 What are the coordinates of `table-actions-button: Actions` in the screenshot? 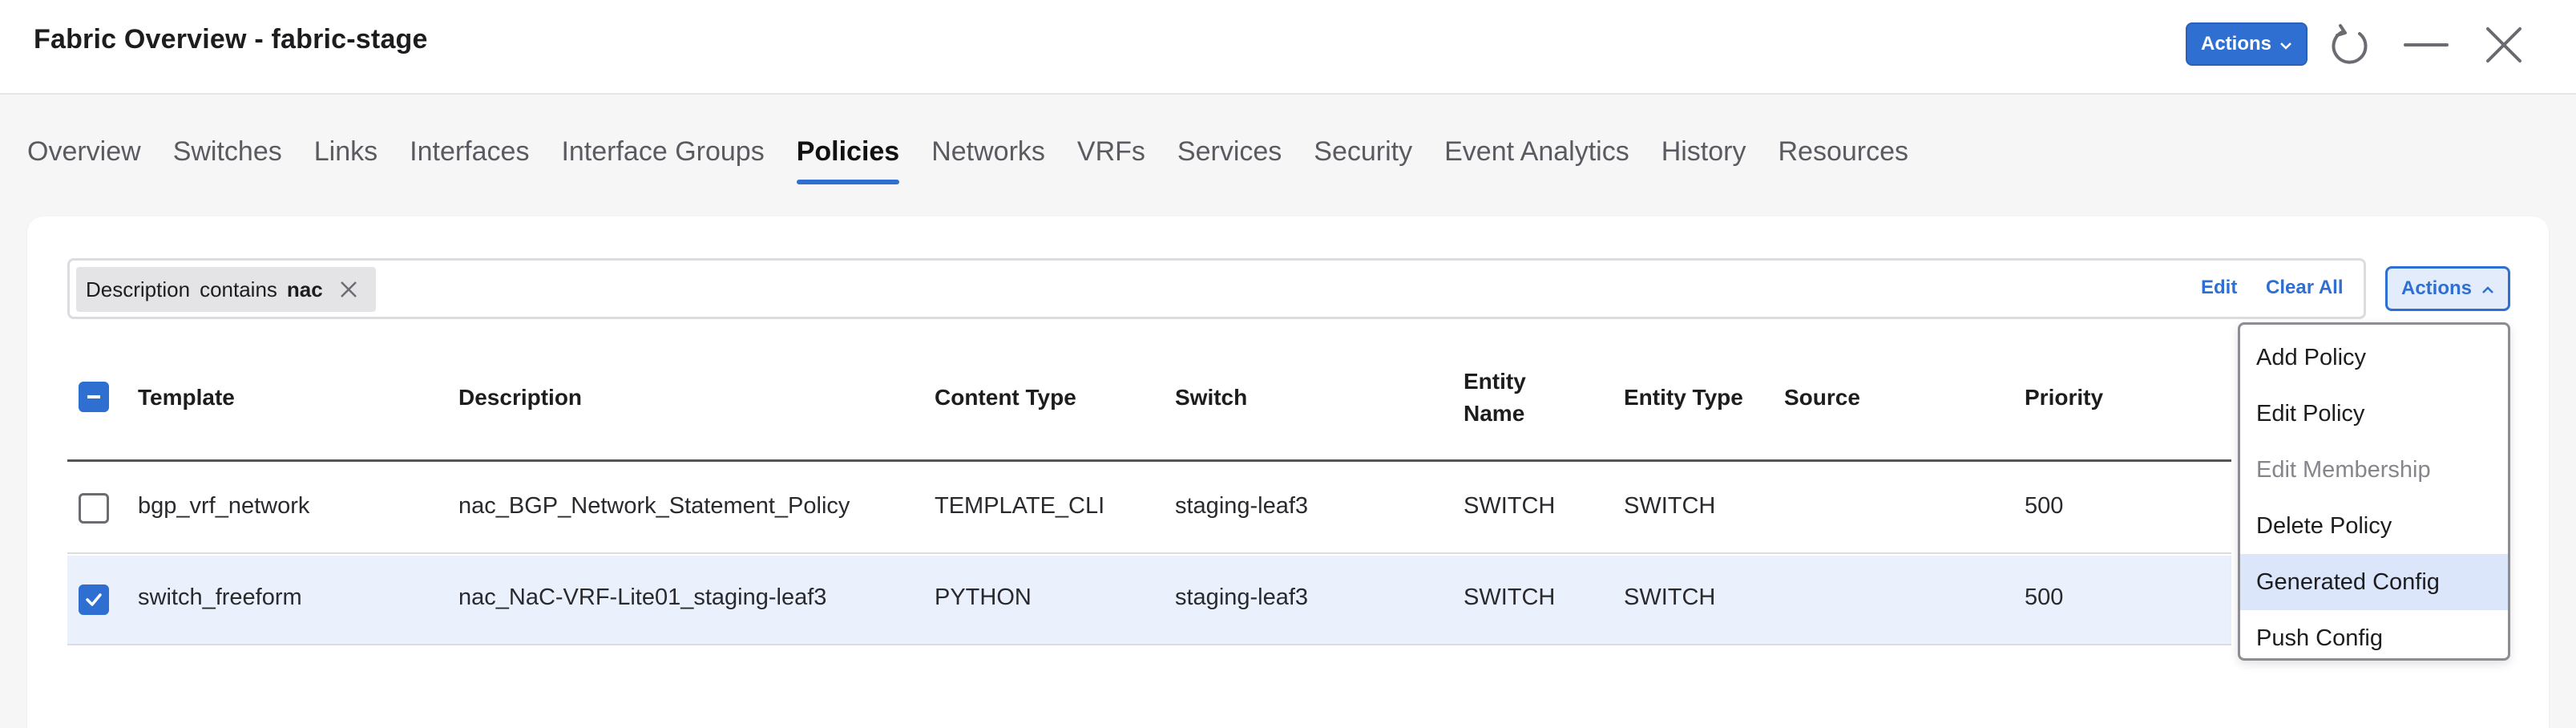 It's located at (2448, 288).